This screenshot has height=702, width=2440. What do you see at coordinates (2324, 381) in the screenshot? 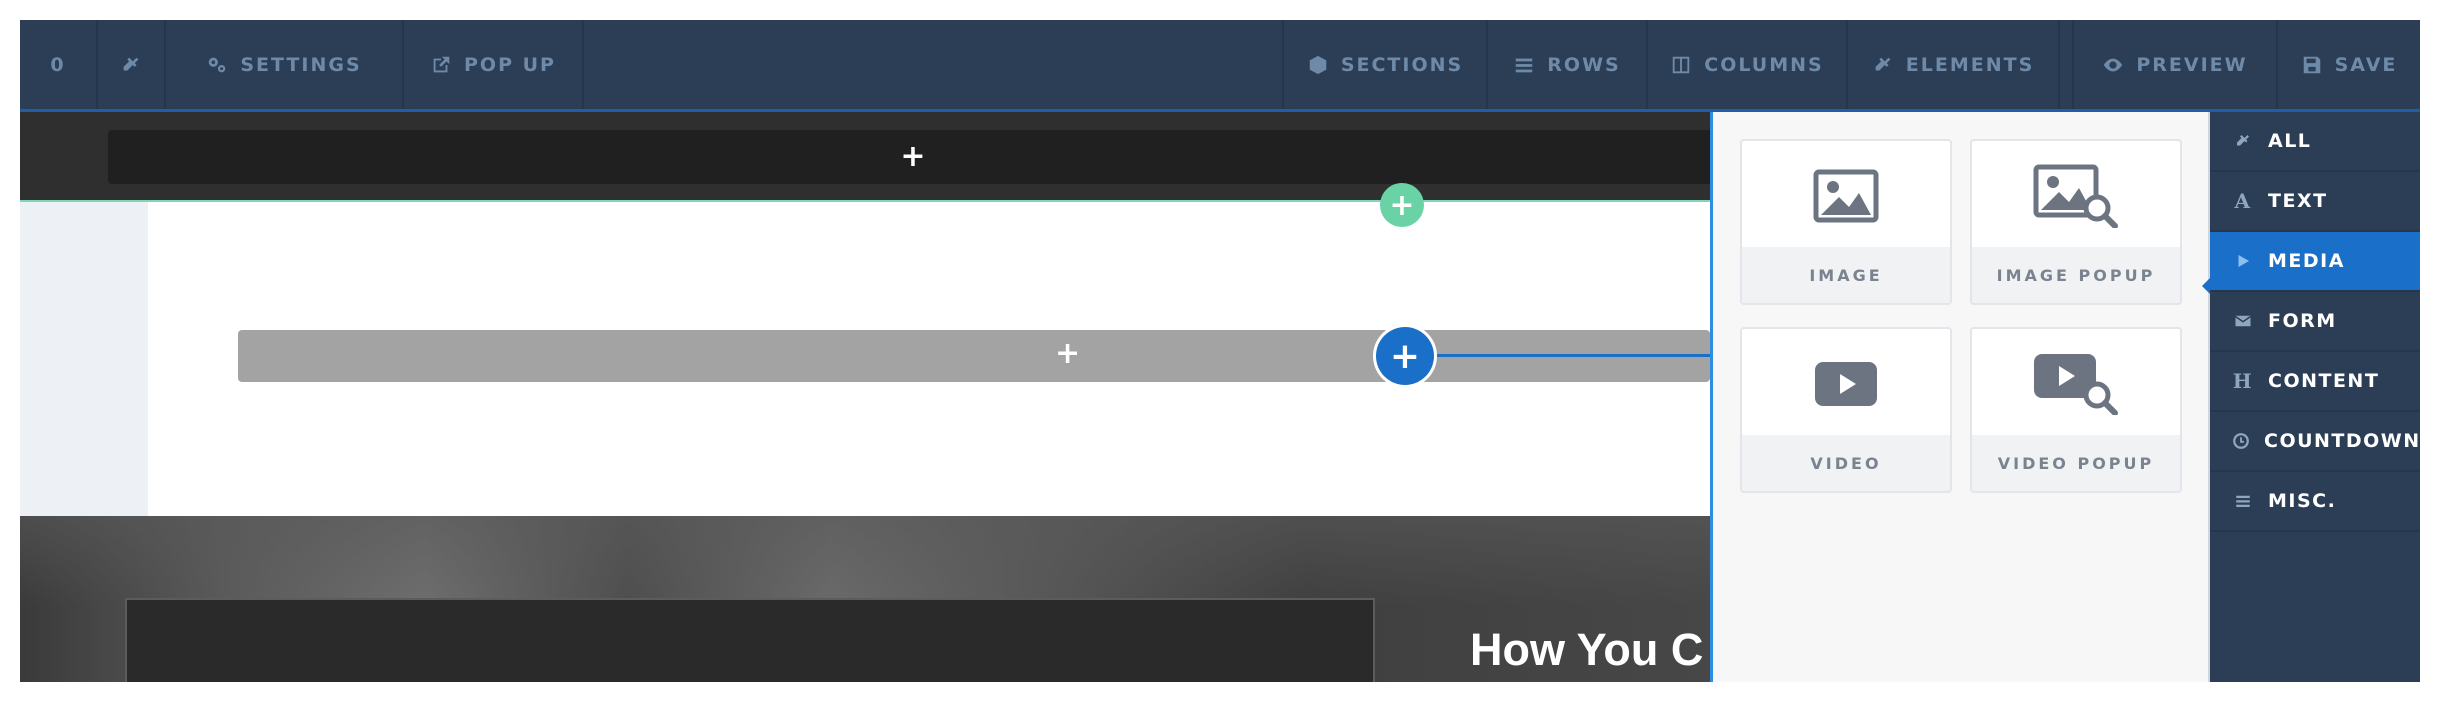
I see `category-label: CONTENT` at bounding box center [2324, 381].